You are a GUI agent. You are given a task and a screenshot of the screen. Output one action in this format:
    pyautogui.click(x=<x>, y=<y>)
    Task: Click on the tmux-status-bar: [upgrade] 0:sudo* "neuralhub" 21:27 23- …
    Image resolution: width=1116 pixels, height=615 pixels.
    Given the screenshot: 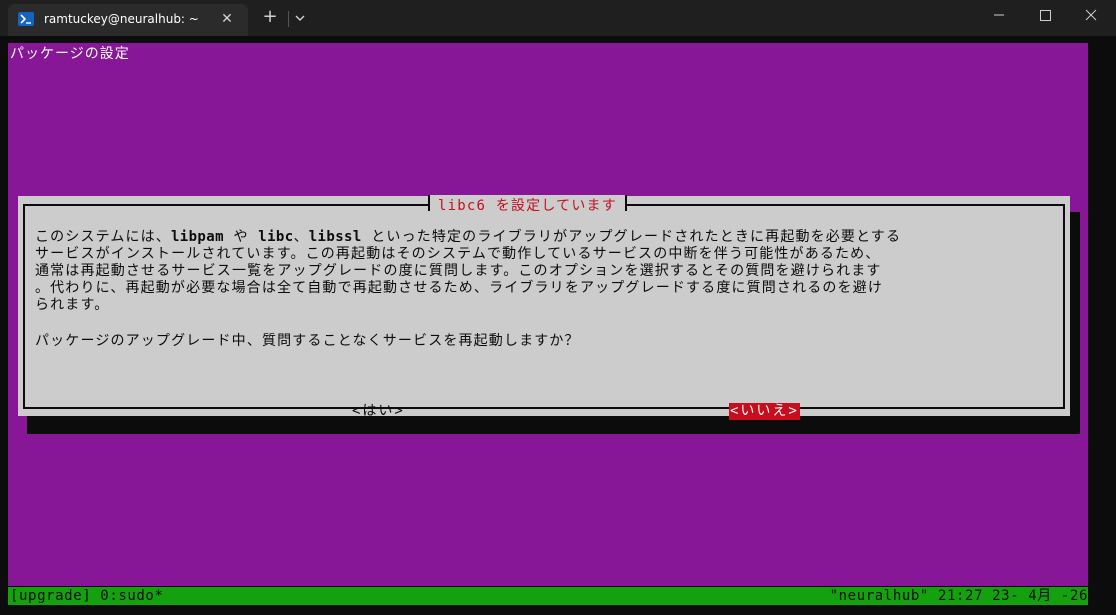 What is the action you would take?
    pyautogui.click(x=548, y=596)
    